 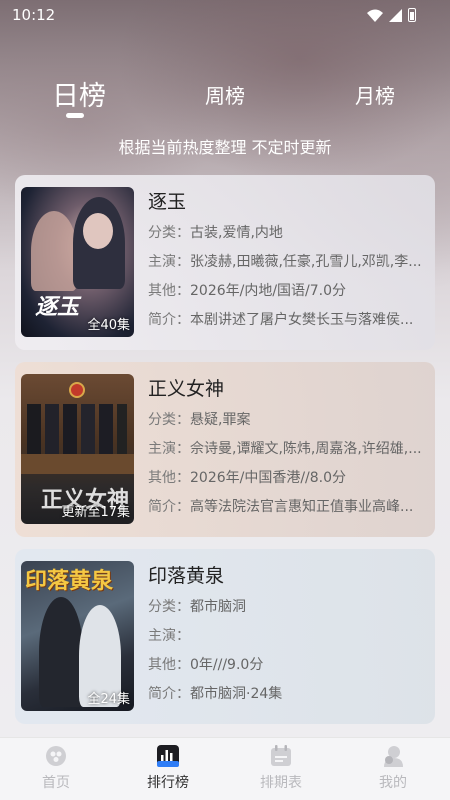 What do you see at coordinates (375, 94) in the screenshot?
I see `tab-monthly: 月榜` at bounding box center [375, 94].